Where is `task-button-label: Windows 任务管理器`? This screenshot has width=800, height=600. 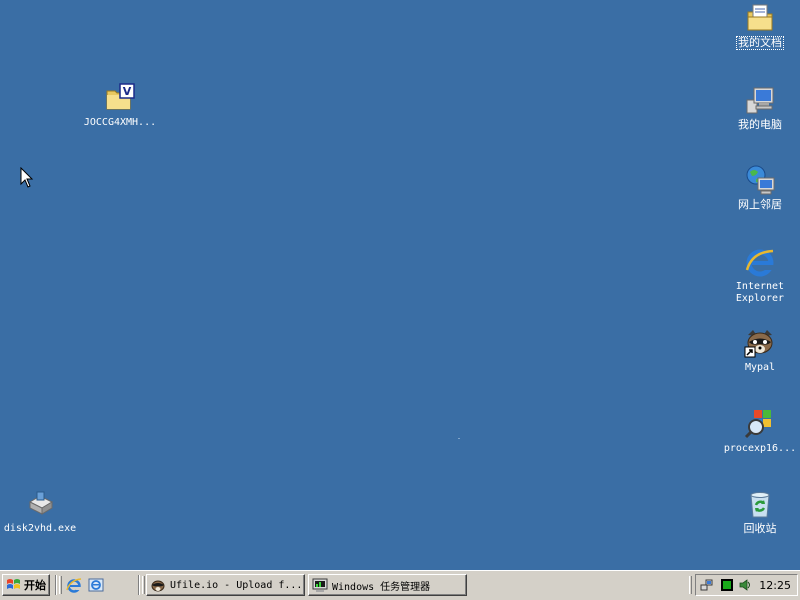
task-button-label: Windows 任务管理器 is located at coordinates (381, 587).